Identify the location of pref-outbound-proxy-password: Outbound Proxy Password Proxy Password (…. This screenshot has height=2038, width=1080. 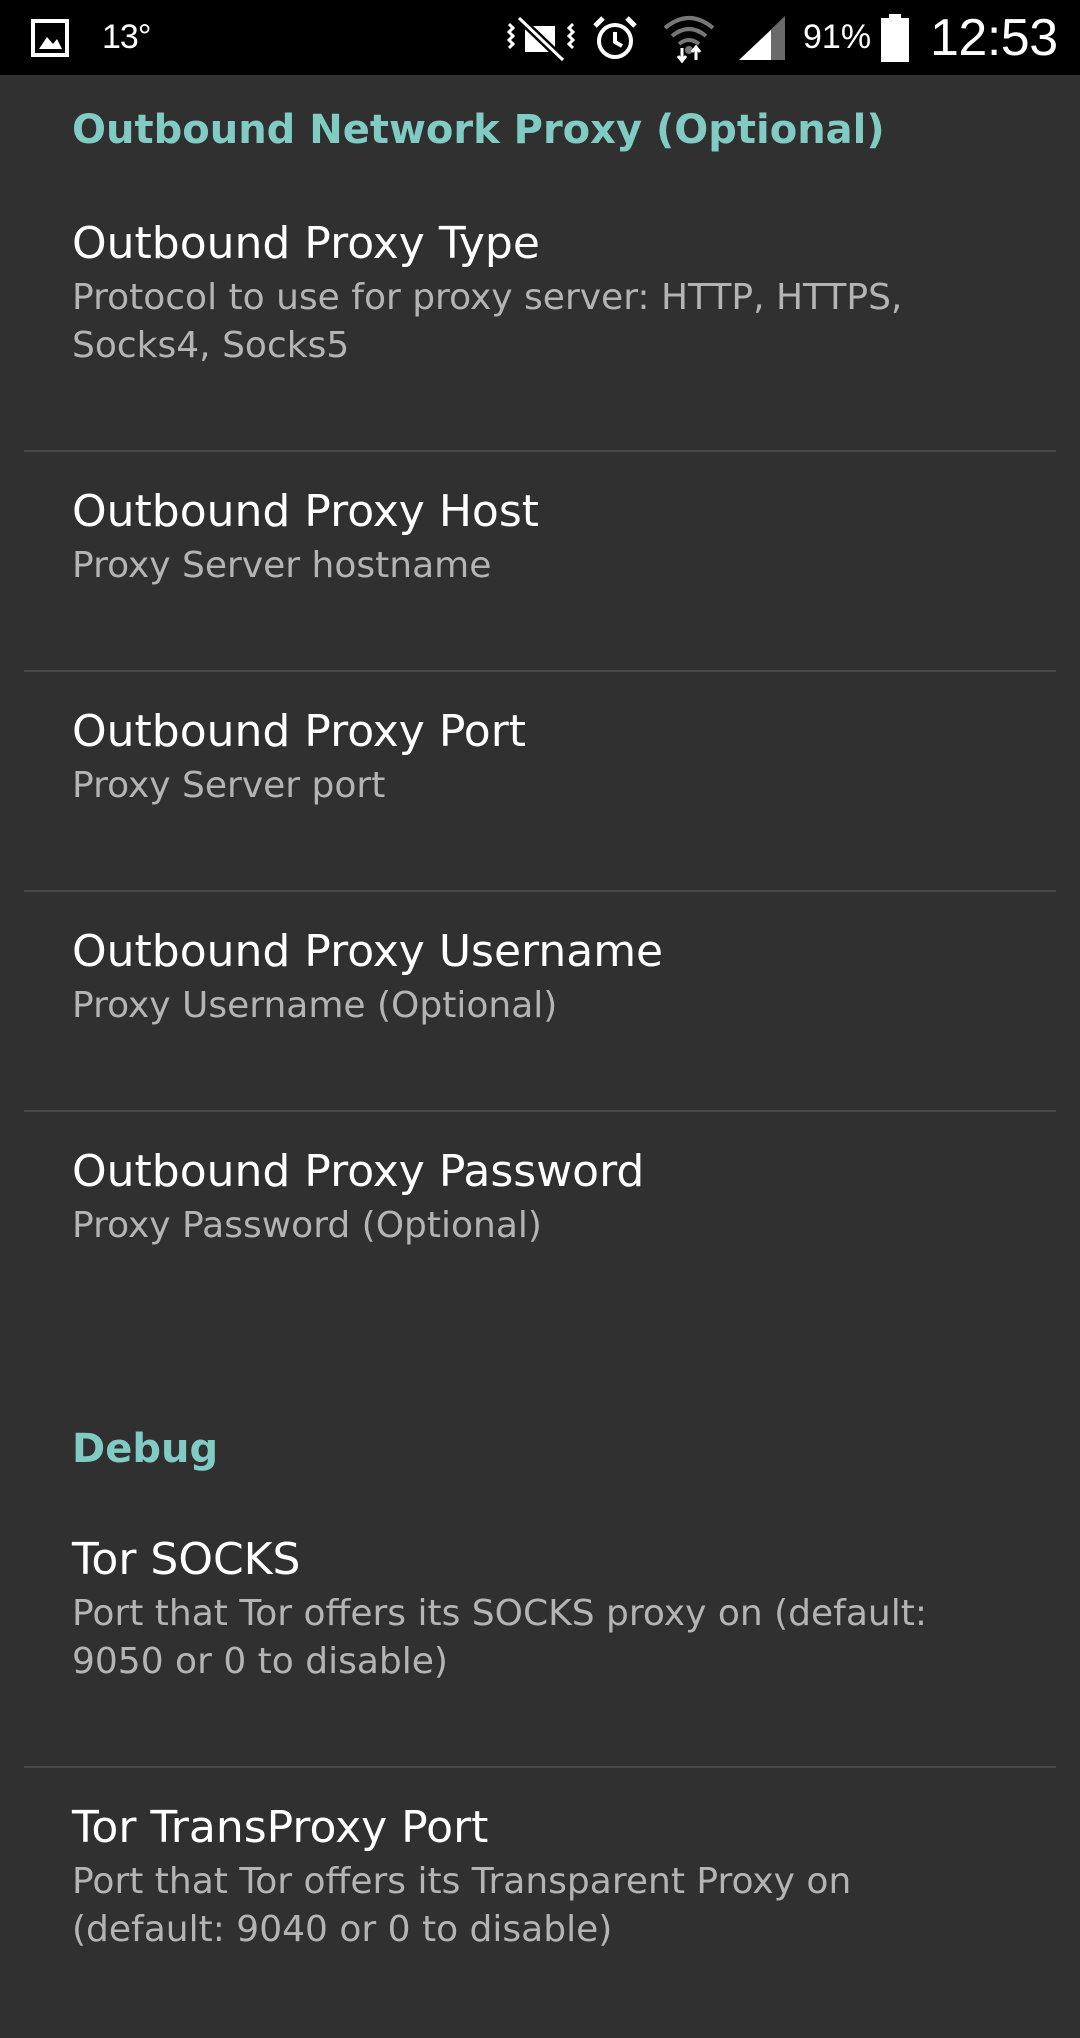
(540, 1222).